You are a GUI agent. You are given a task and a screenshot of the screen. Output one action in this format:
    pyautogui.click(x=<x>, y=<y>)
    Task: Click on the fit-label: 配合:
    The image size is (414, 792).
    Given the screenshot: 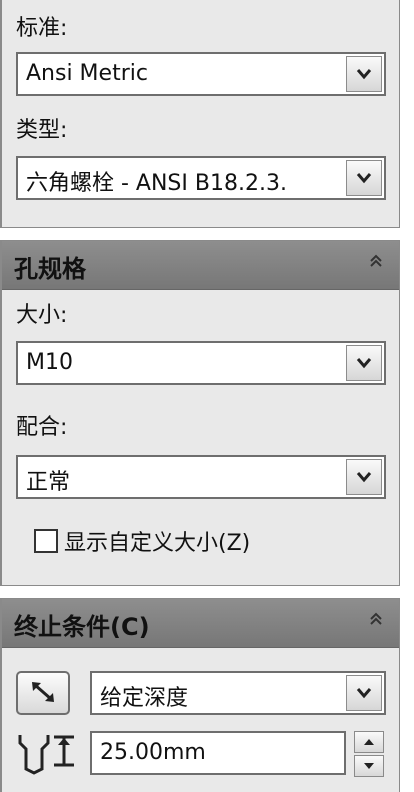 What is the action you would take?
    pyautogui.click(x=42, y=427)
    